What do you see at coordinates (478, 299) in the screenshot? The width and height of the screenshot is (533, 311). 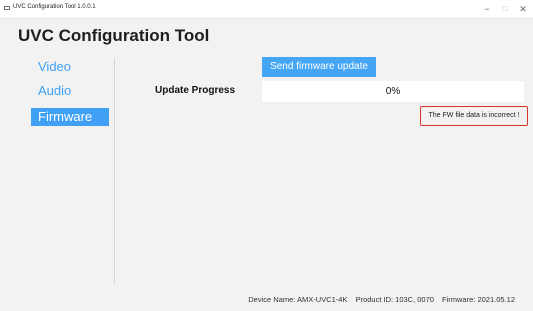 I see `firmware-version-text: Firmware: 2021.05.12` at bounding box center [478, 299].